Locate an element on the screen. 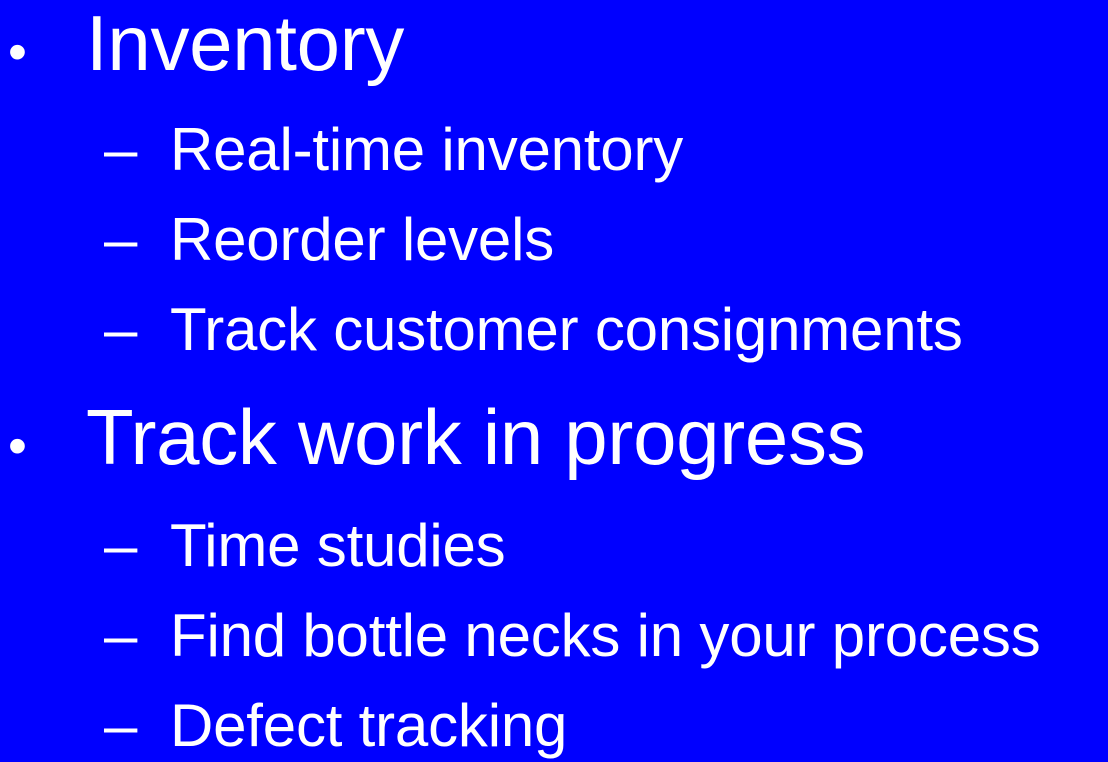 The height and width of the screenshot is (762, 1108). sub-bullet-label: Real-time inventory is located at coordinates (427, 149).